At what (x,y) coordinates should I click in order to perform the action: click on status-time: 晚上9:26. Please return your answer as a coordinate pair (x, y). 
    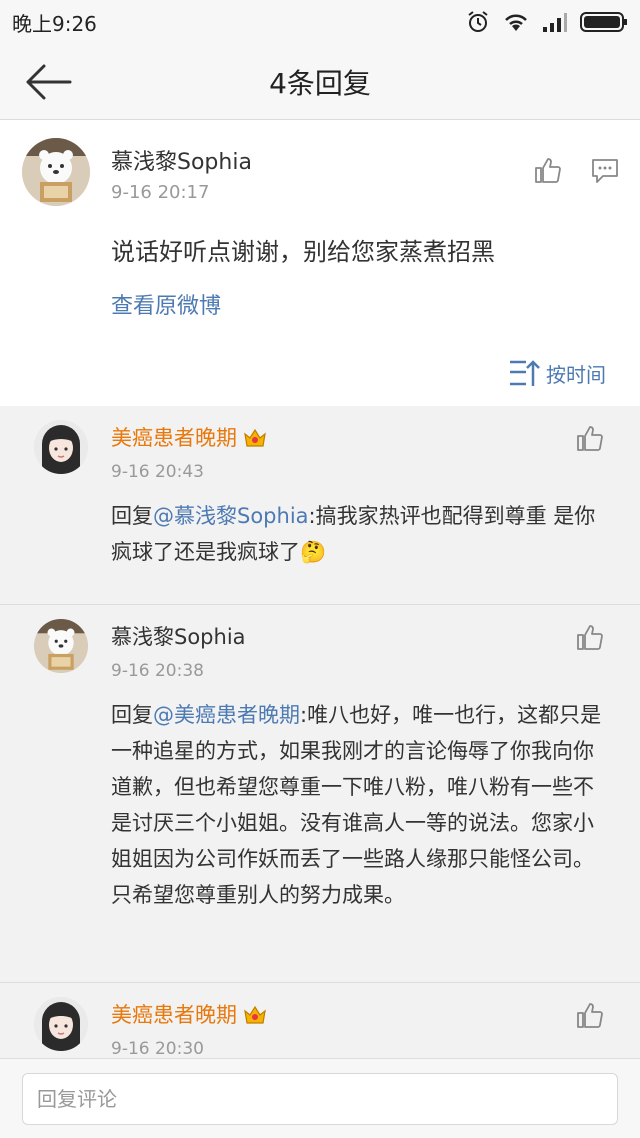
    Looking at the image, I should click on (54, 23).